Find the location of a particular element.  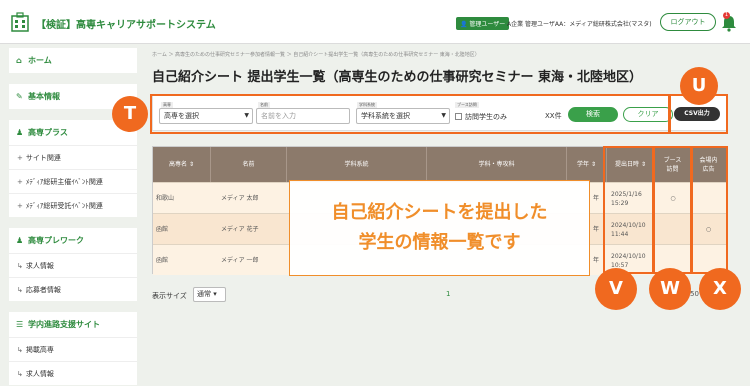

sidebar-item-label: ﾒﾃﾞｨｱ総研主催ｲﾍﾞﾝﾄ関連 is located at coordinates (64, 182).